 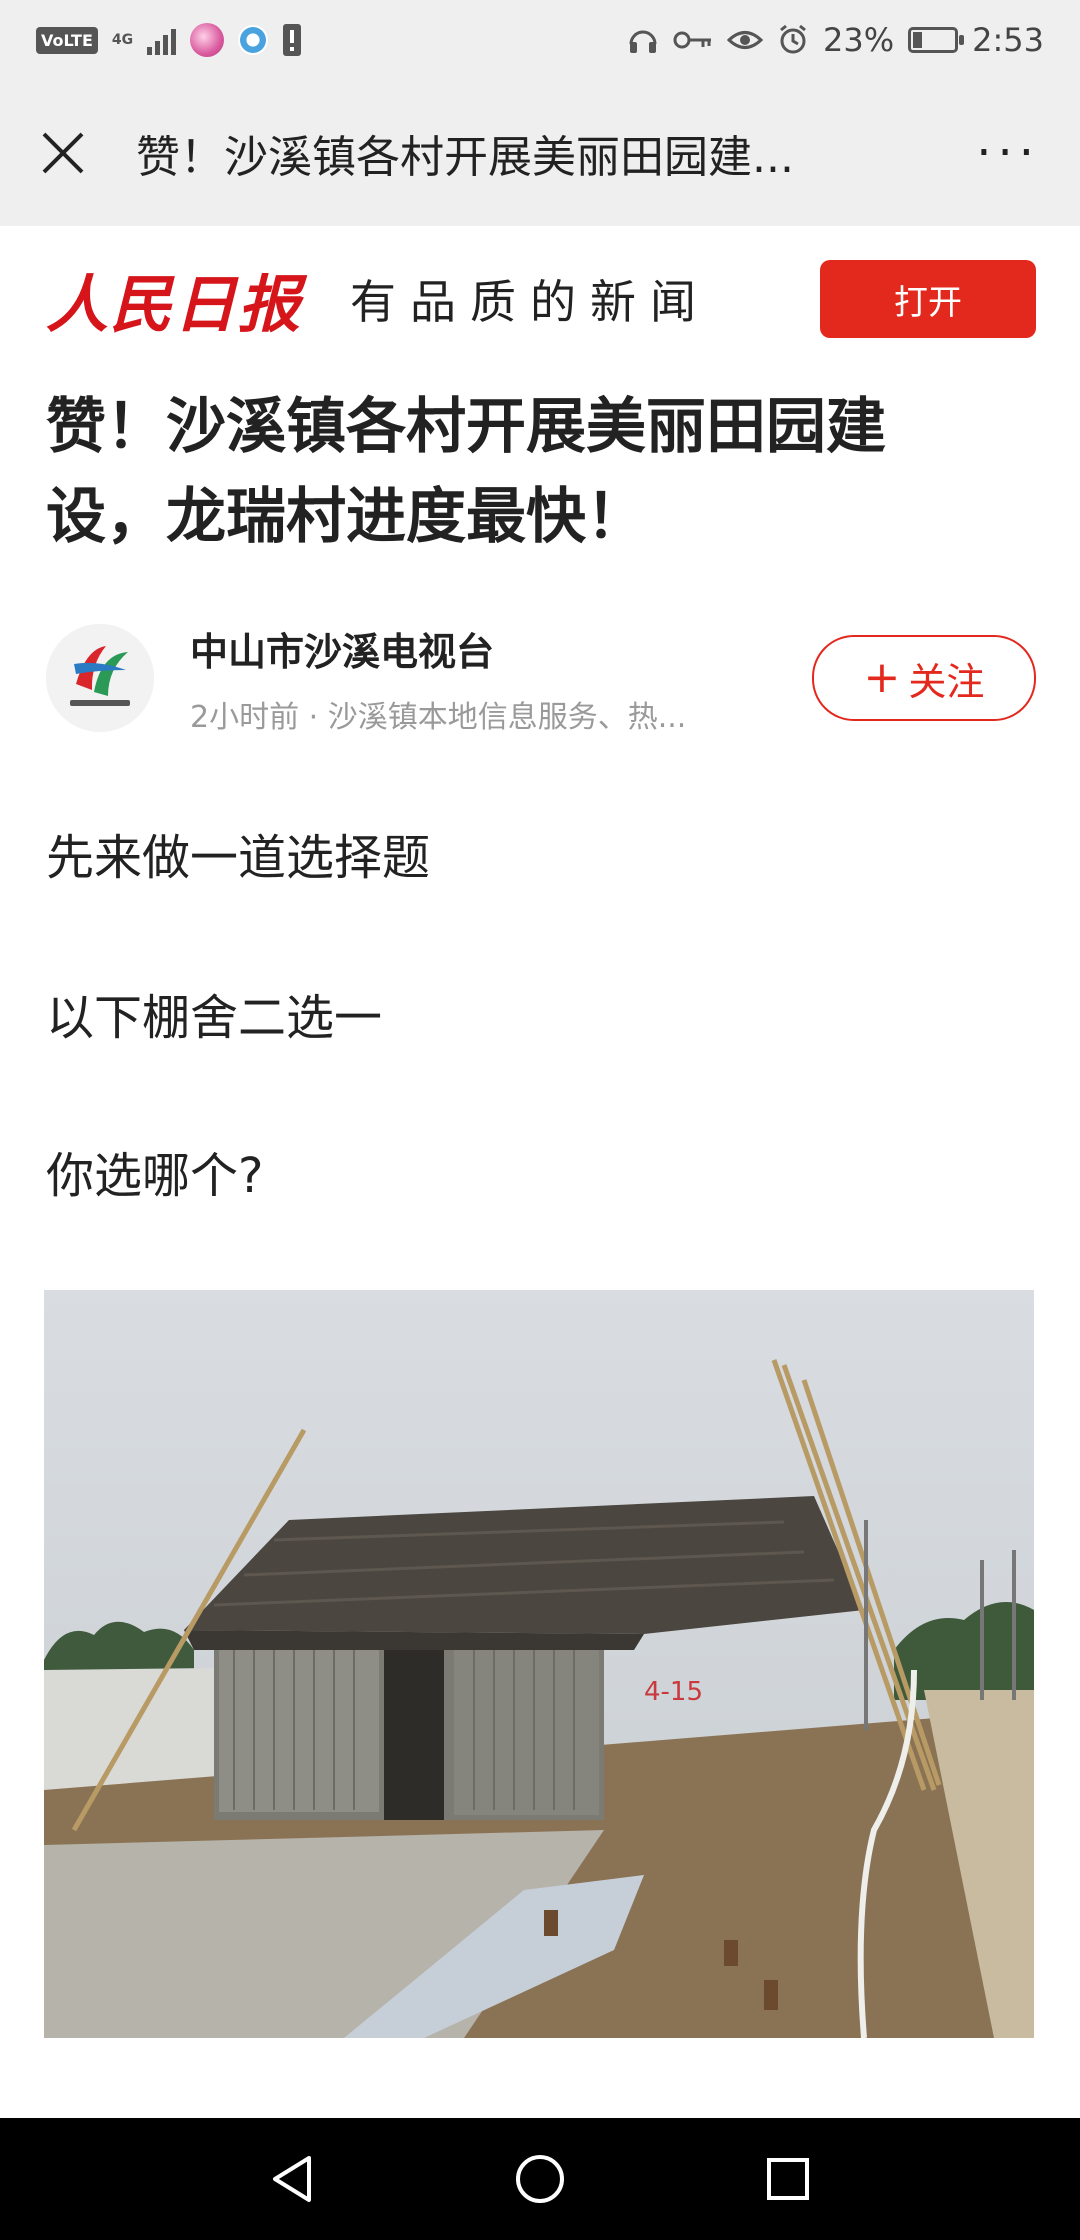 I want to click on system-nav-bar, so click(x=540, y=2179).